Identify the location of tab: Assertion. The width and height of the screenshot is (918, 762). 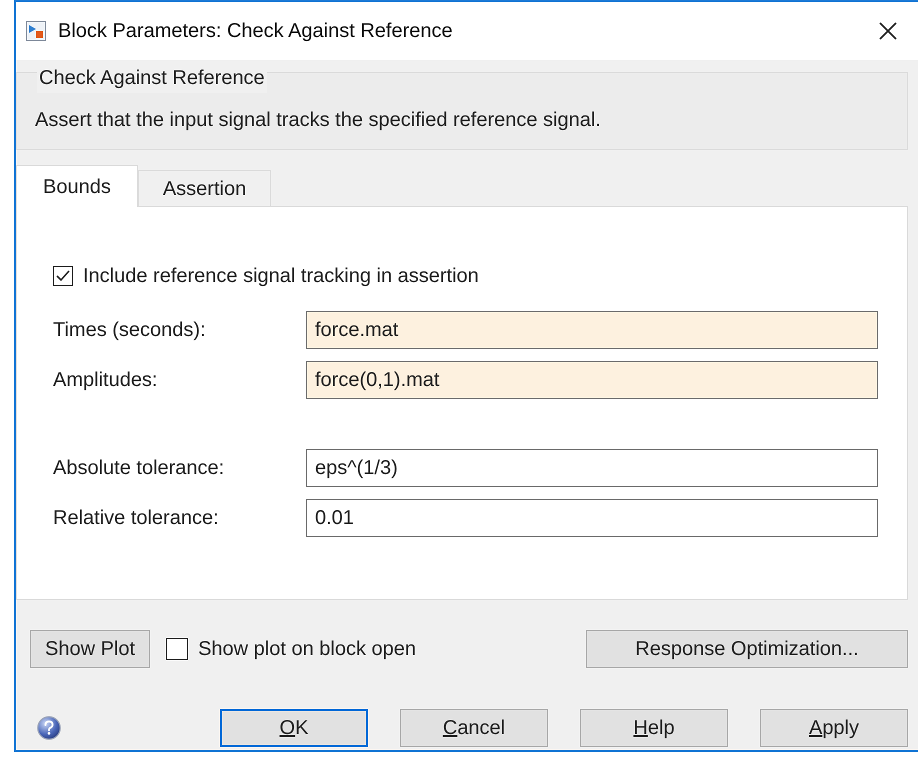
(205, 188).